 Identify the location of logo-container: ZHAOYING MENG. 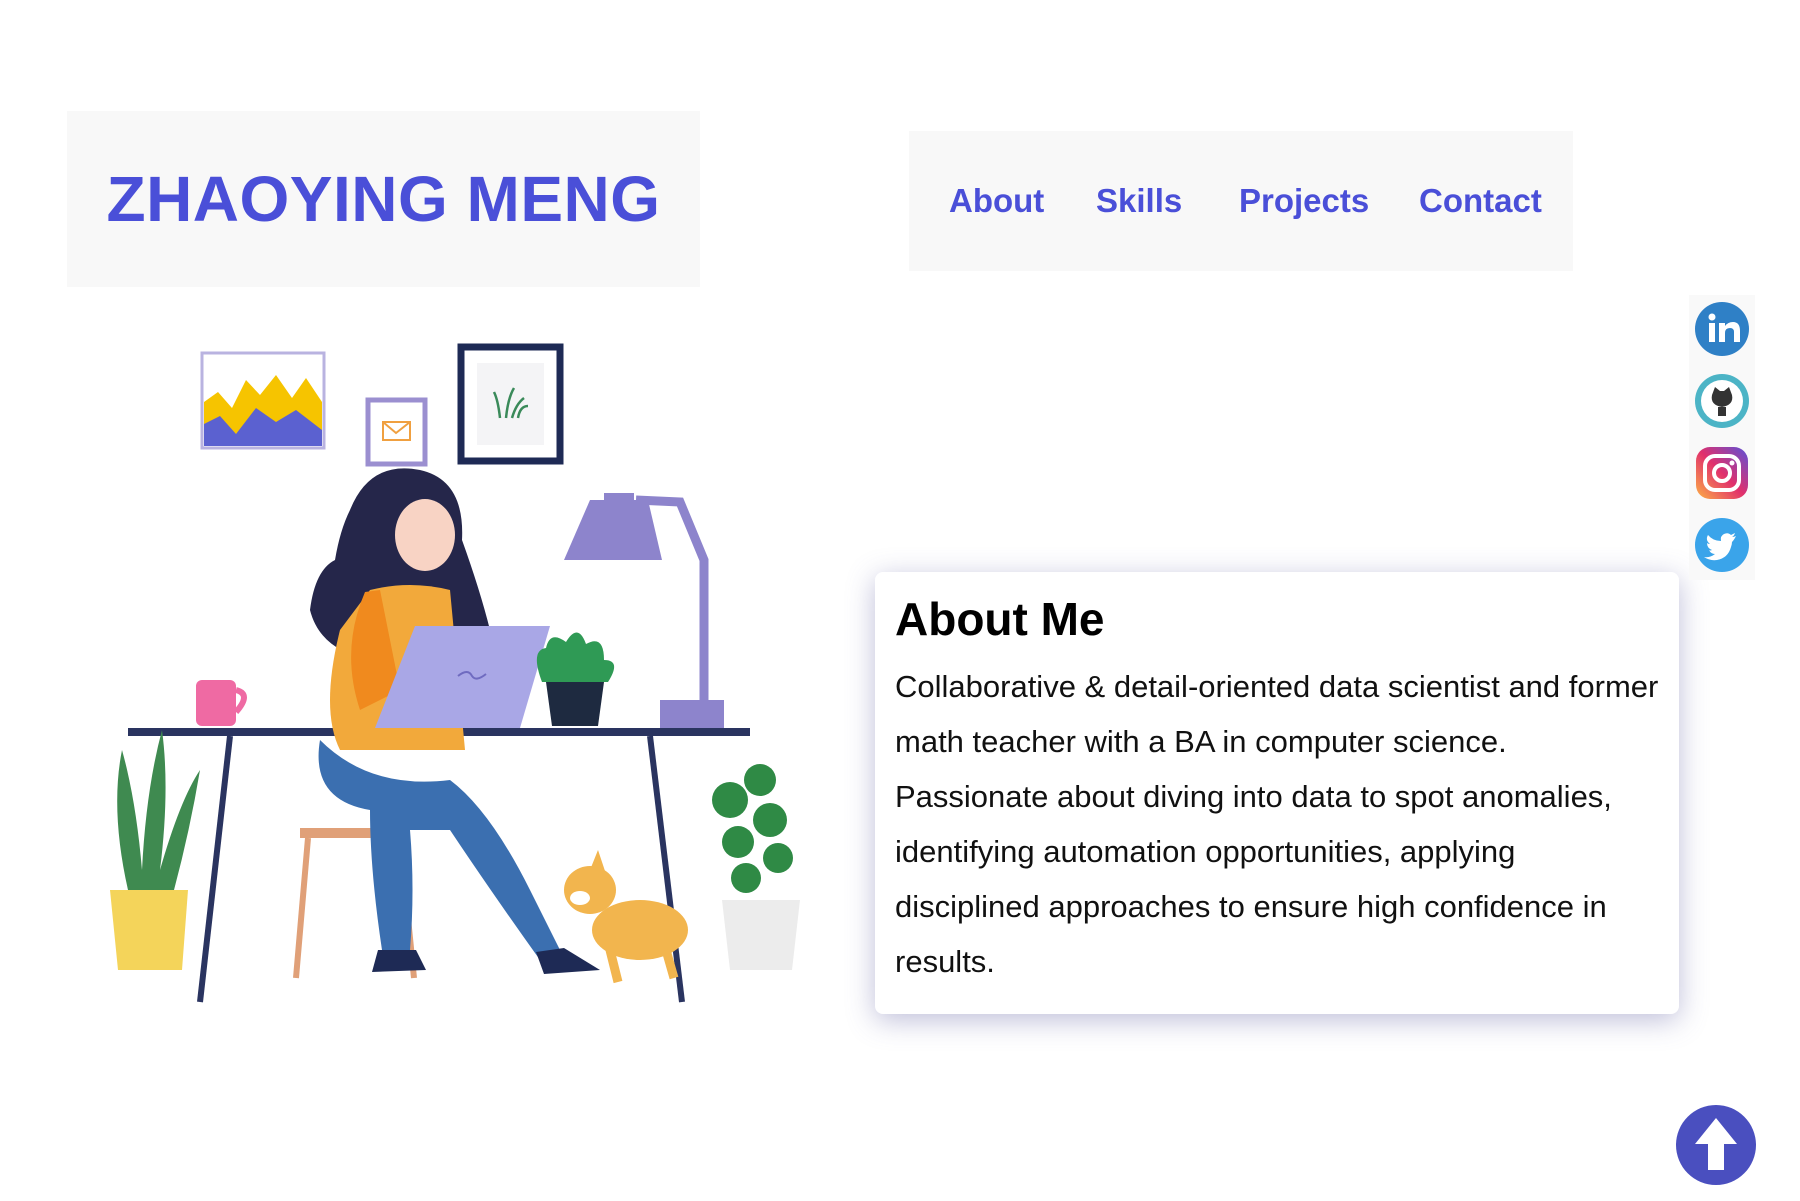
(383, 199).